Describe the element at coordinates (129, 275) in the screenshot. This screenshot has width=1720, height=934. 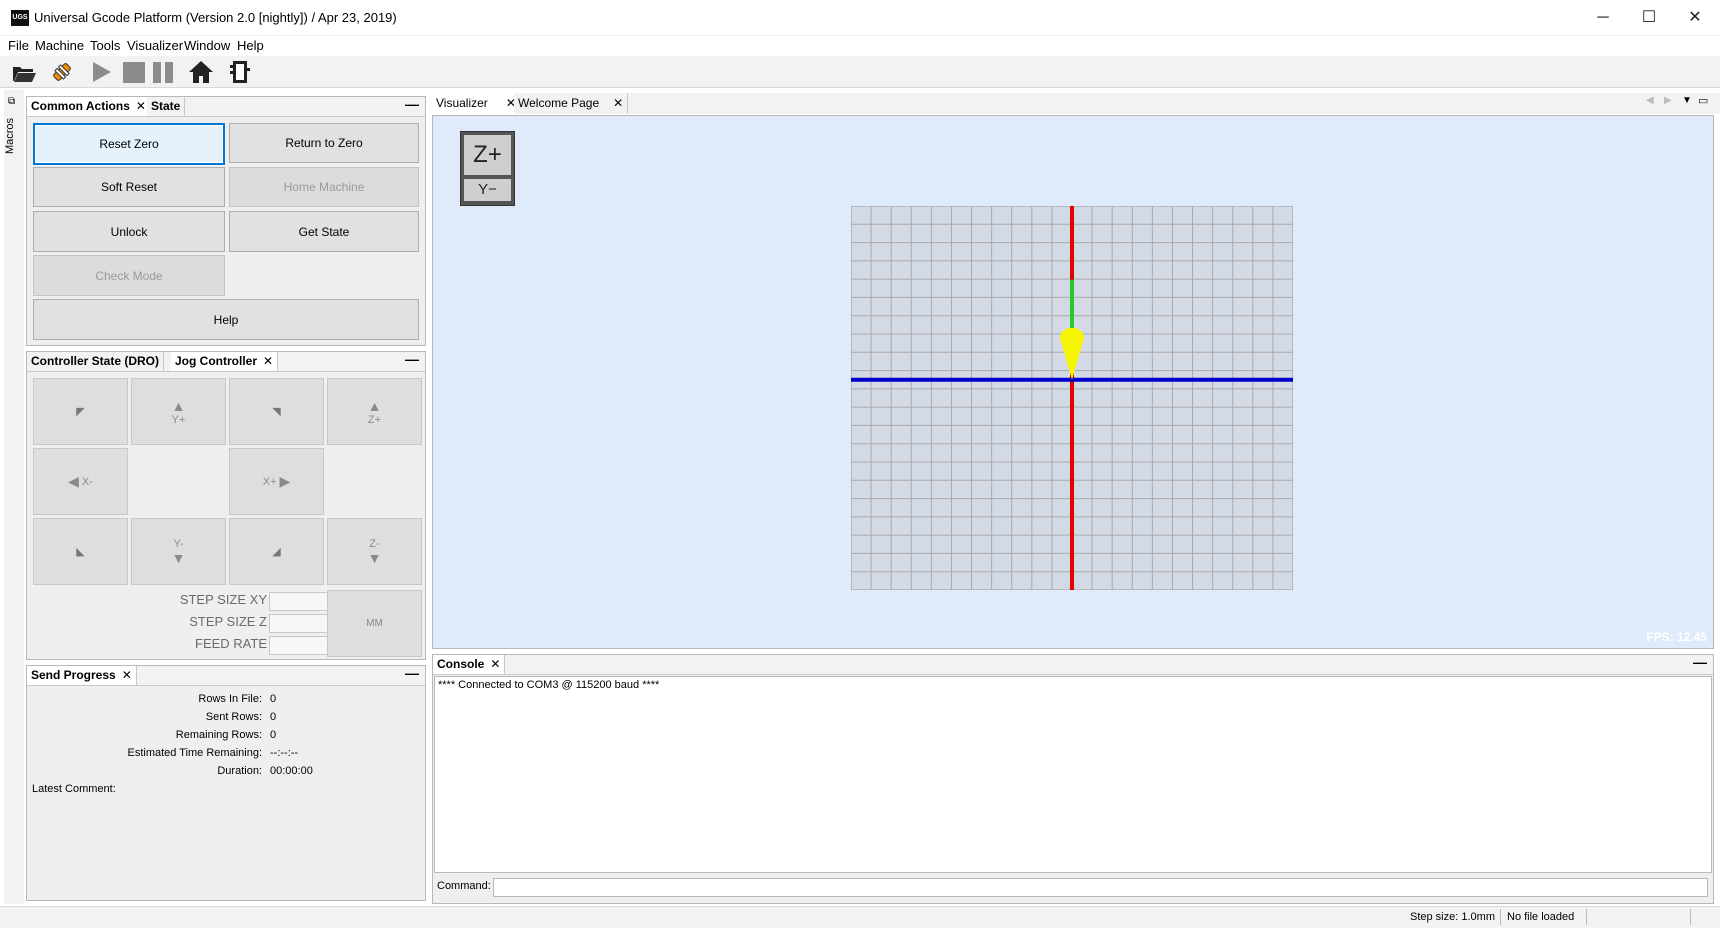
I see `check-mode-button: Check Mode` at that location.